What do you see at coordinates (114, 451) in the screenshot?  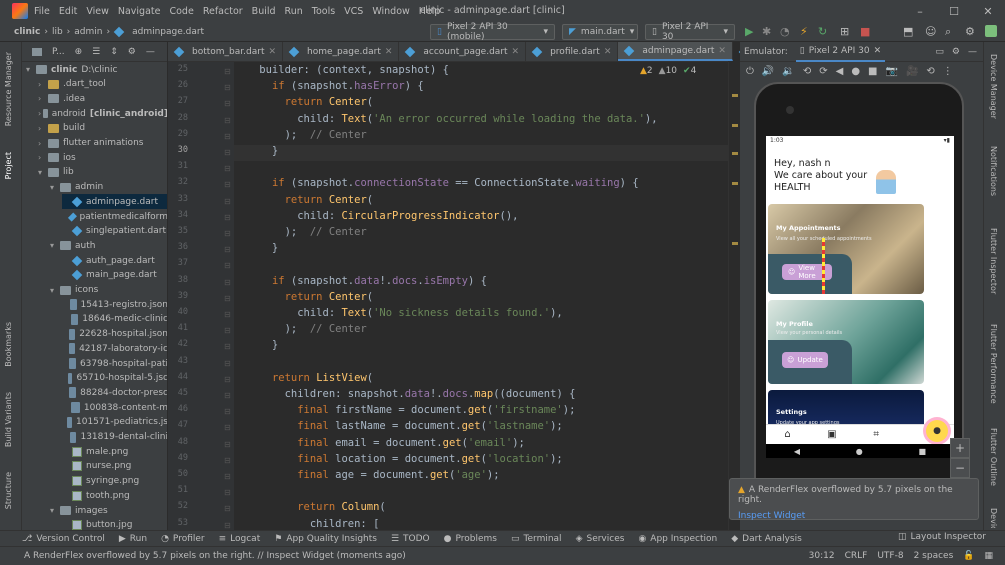 I see `tree-item: male.png` at bounding box center [114, 451].